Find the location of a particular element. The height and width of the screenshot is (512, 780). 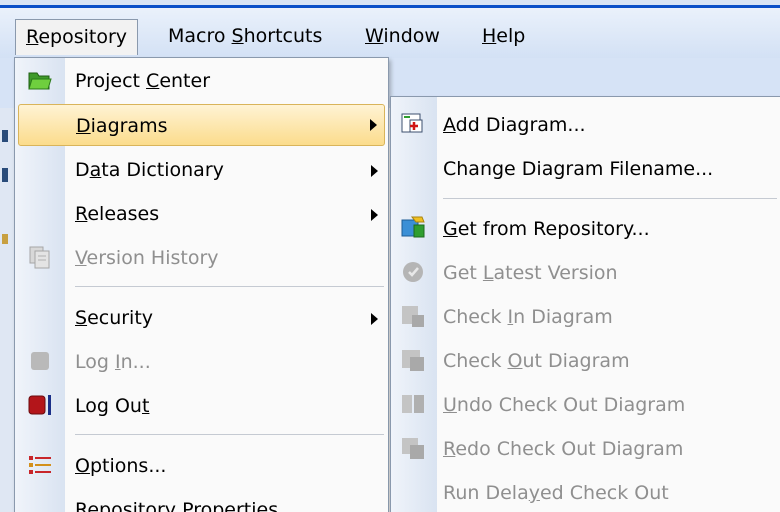

menu-item-security: Security is located at coordinates (201, 318).